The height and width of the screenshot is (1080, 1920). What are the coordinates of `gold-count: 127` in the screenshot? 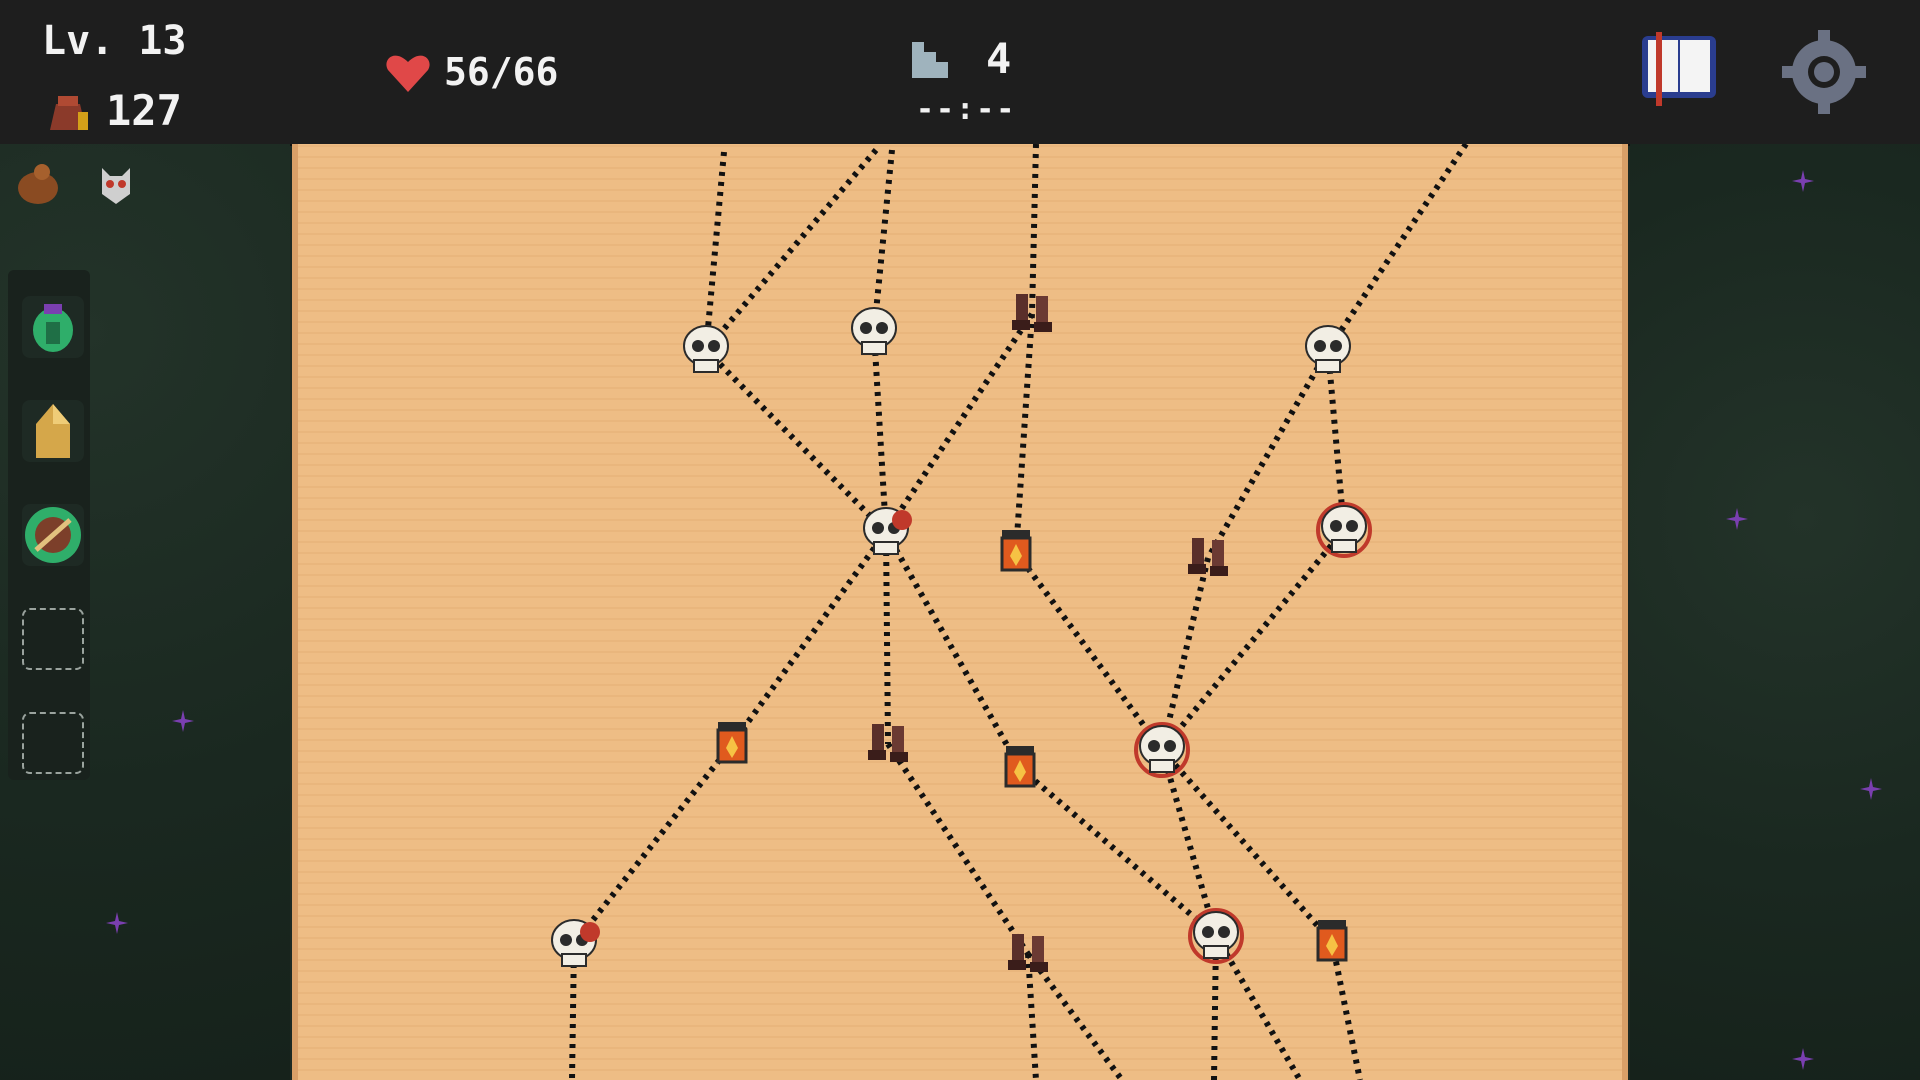 It's located at (144, 110).